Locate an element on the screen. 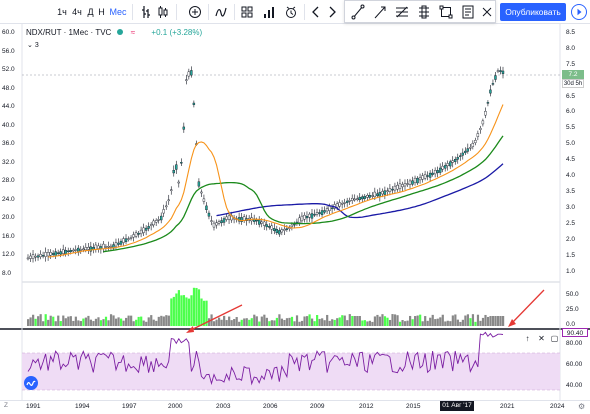 Image resolution: width=590 pixels, height=414 pixels. log-scale-toggle: Z is located at coordinates (6, 405).